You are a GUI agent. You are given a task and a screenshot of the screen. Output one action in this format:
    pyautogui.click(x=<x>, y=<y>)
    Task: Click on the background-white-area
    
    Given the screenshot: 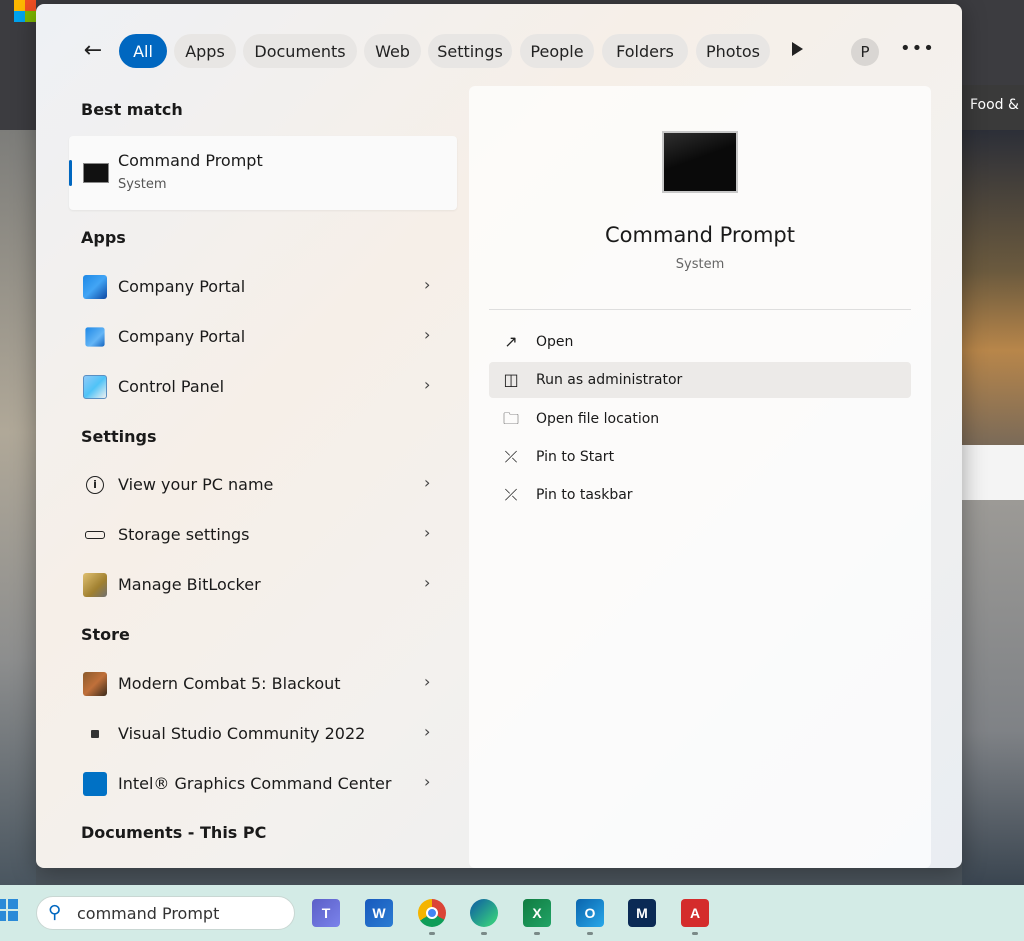 What is the action you would take?
    pyautogui.click(x=993, y=472)
    